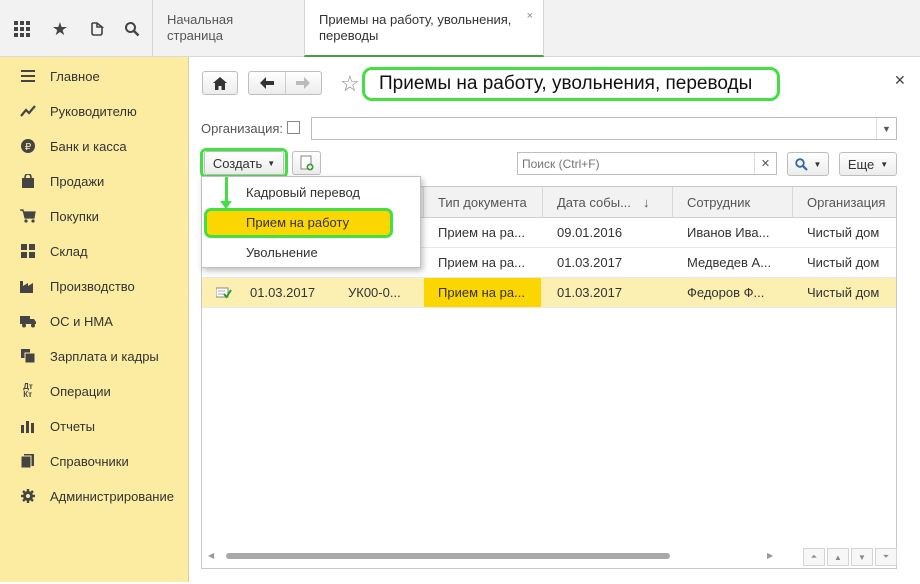  What do you see at coordinates (608, 202) in the screenshot?
I see `column-header-event-date: Дата собы... ↓` at bounding box center [608, 202].